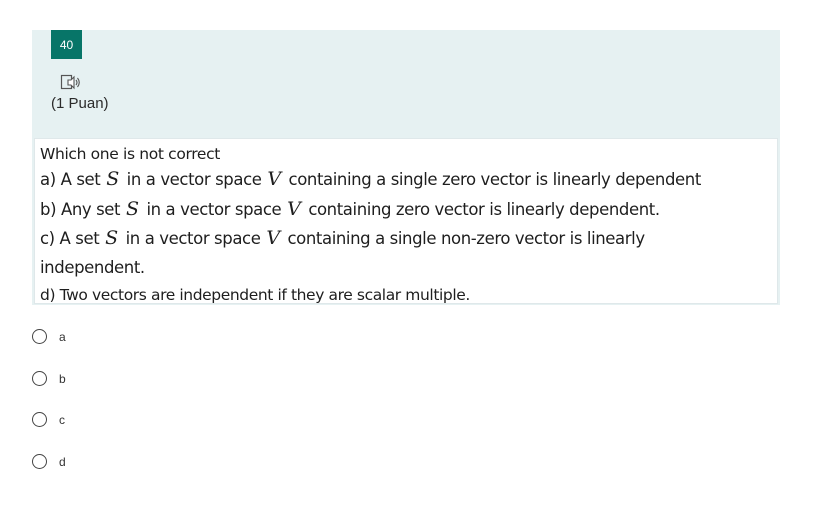 The height and width of the screenshot is (515, 819). Describe the element at coordinates (80, 103) in the screenshot. I see `points-label: (1 Puan)` at that location.